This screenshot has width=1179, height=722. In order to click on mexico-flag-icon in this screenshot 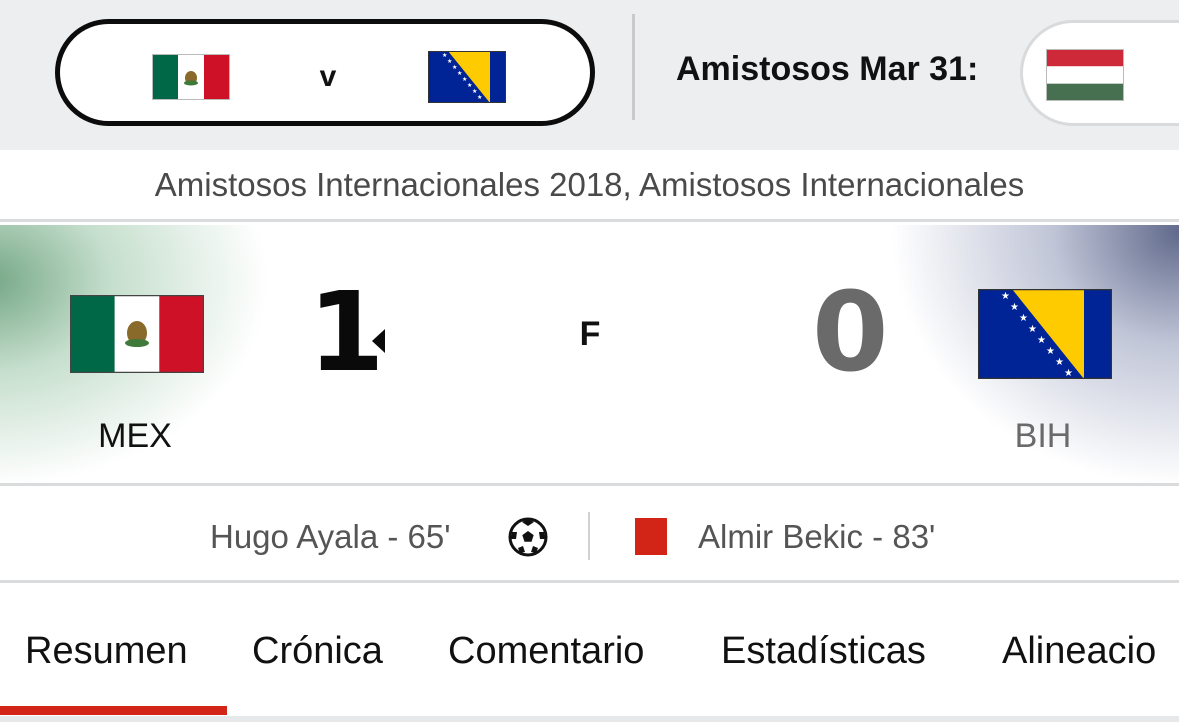, I will do `click(191, 77)`.